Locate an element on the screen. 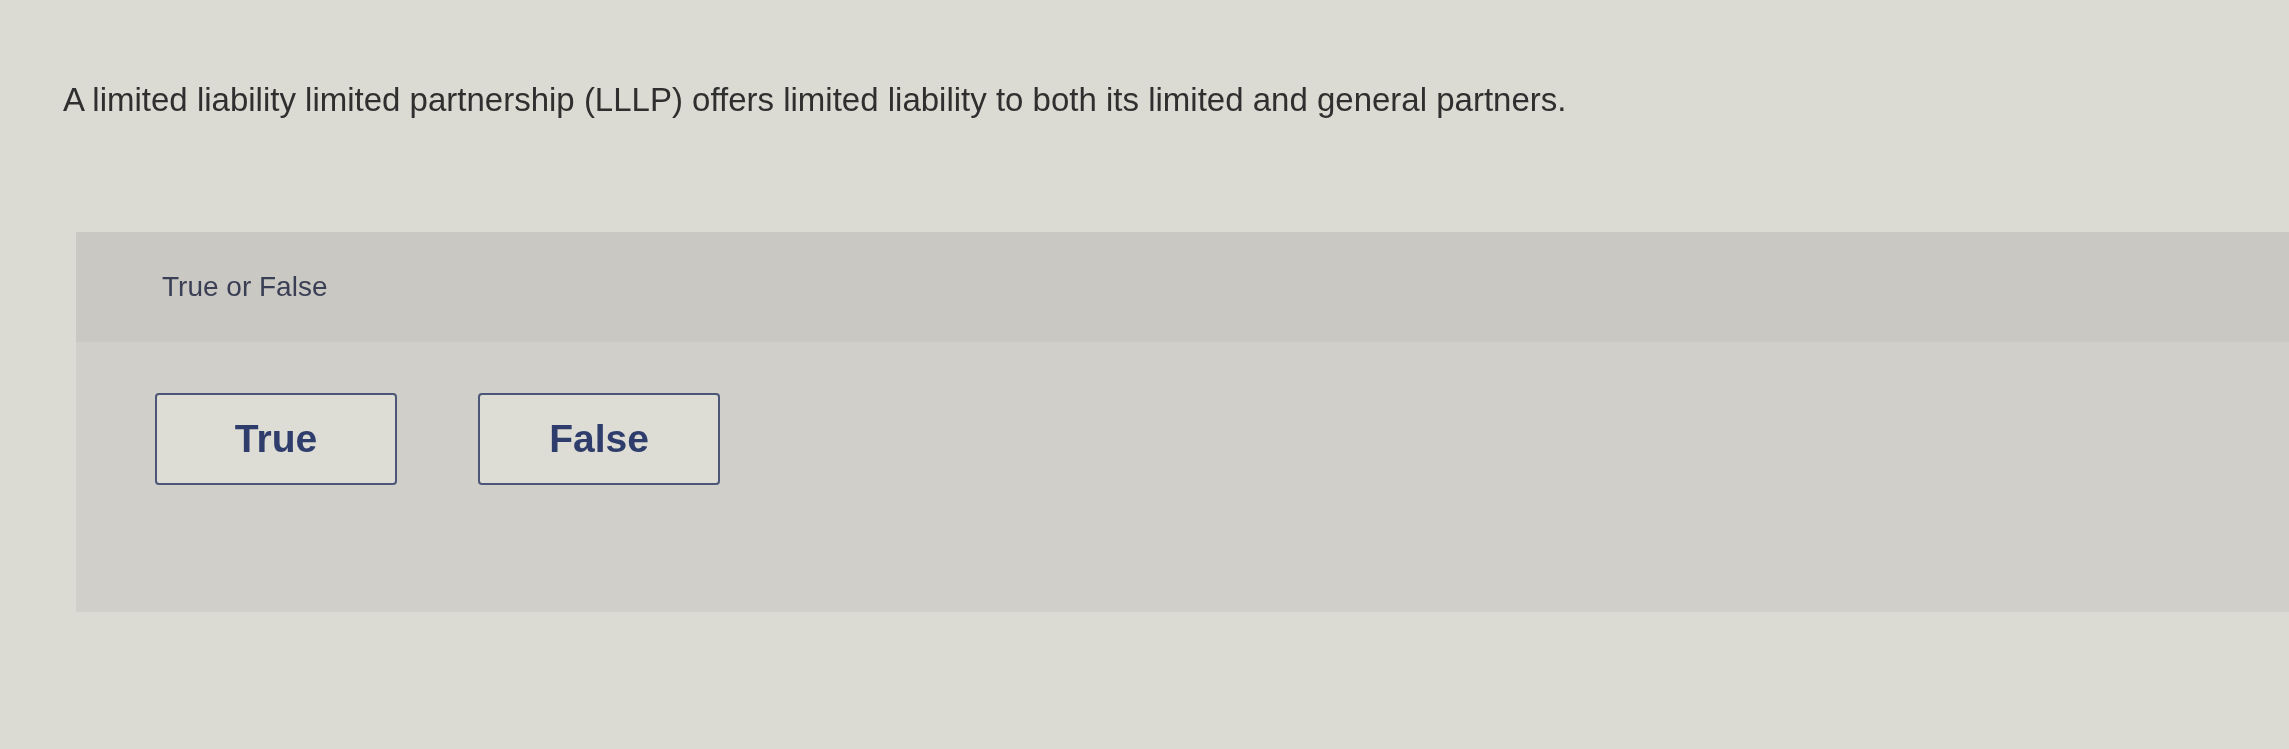 This screenshot has height=749, width=2289. prompt-label: True or False is located at coordinates (245, 287).